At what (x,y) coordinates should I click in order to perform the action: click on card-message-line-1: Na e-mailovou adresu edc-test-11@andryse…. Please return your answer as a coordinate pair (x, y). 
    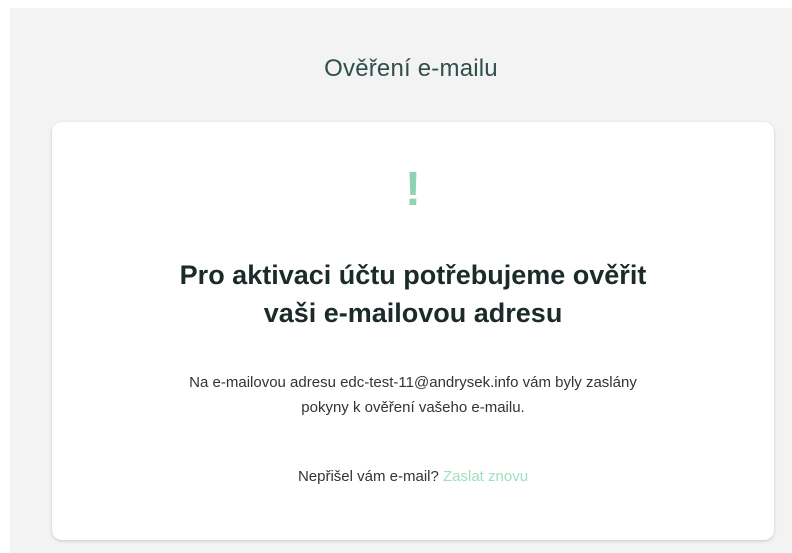
    Looking at the image, I should click on (413, 382).